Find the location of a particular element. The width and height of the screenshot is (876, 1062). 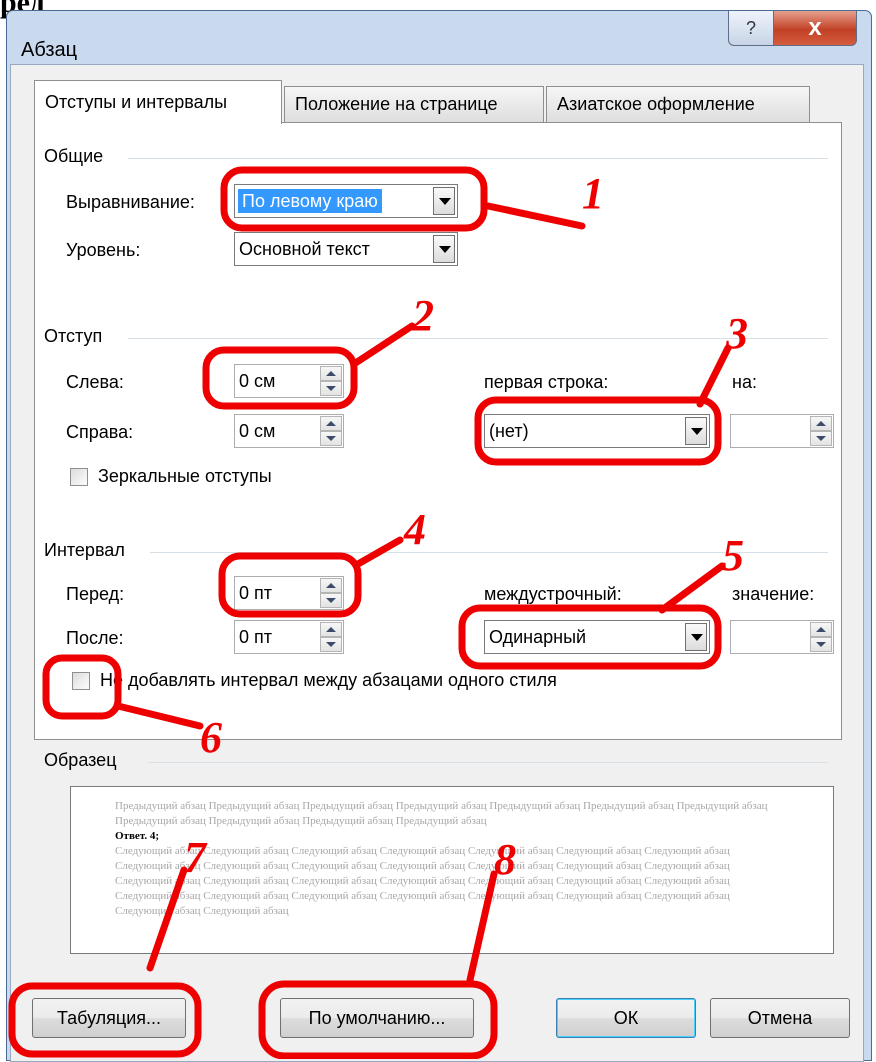

ok-button: ОК is located at coordinates (626, 1018).